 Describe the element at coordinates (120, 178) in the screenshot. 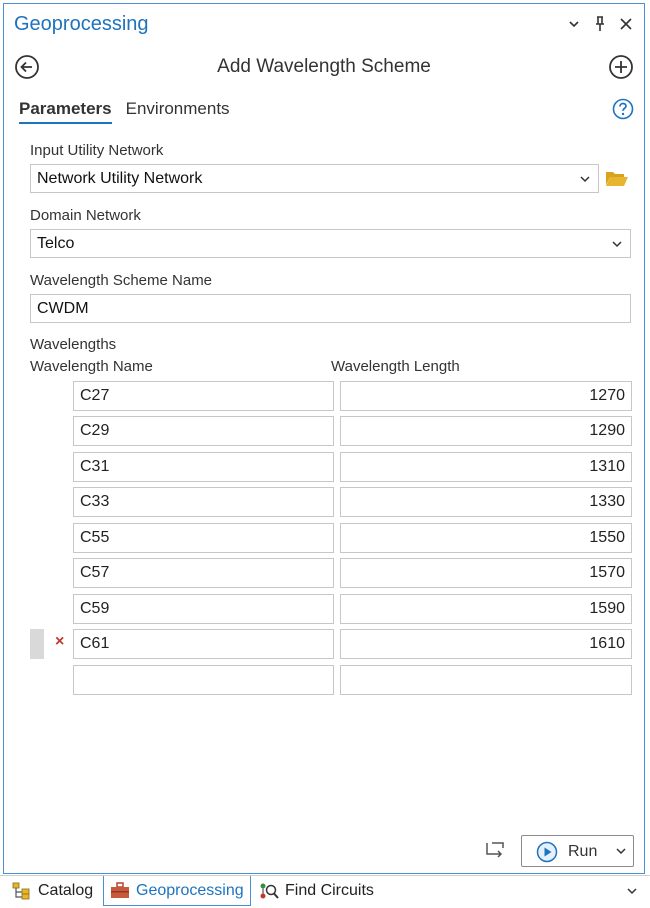

I see `input-network-value: Network Utility Network` at that location.